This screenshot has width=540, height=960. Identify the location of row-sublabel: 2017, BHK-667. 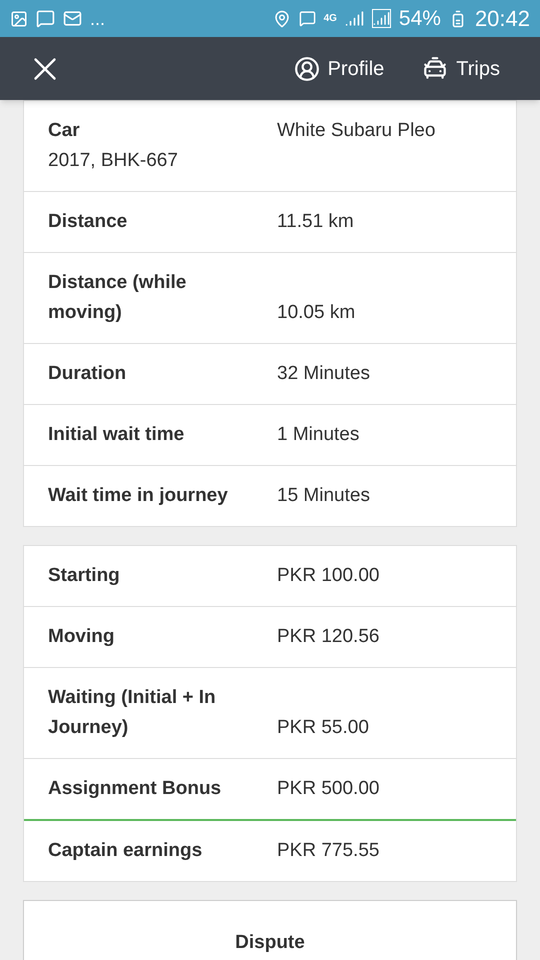
(113, 161).